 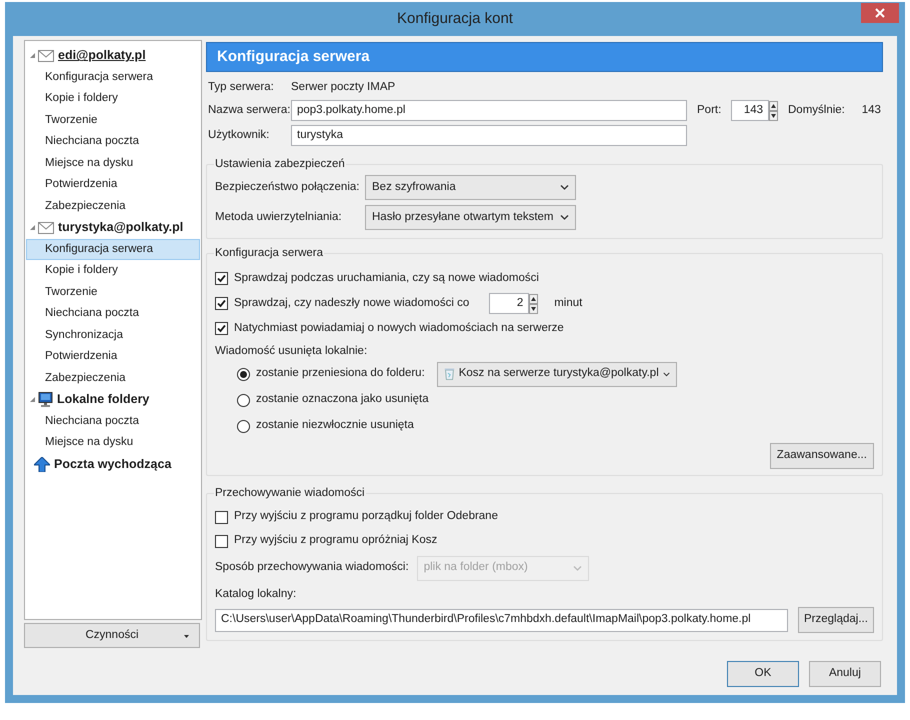 What do you see at coordinates (279, 217) in the screenshot?
I see `field-label: Metoda uwierzytelniania:` at bounding box center [279, 217].